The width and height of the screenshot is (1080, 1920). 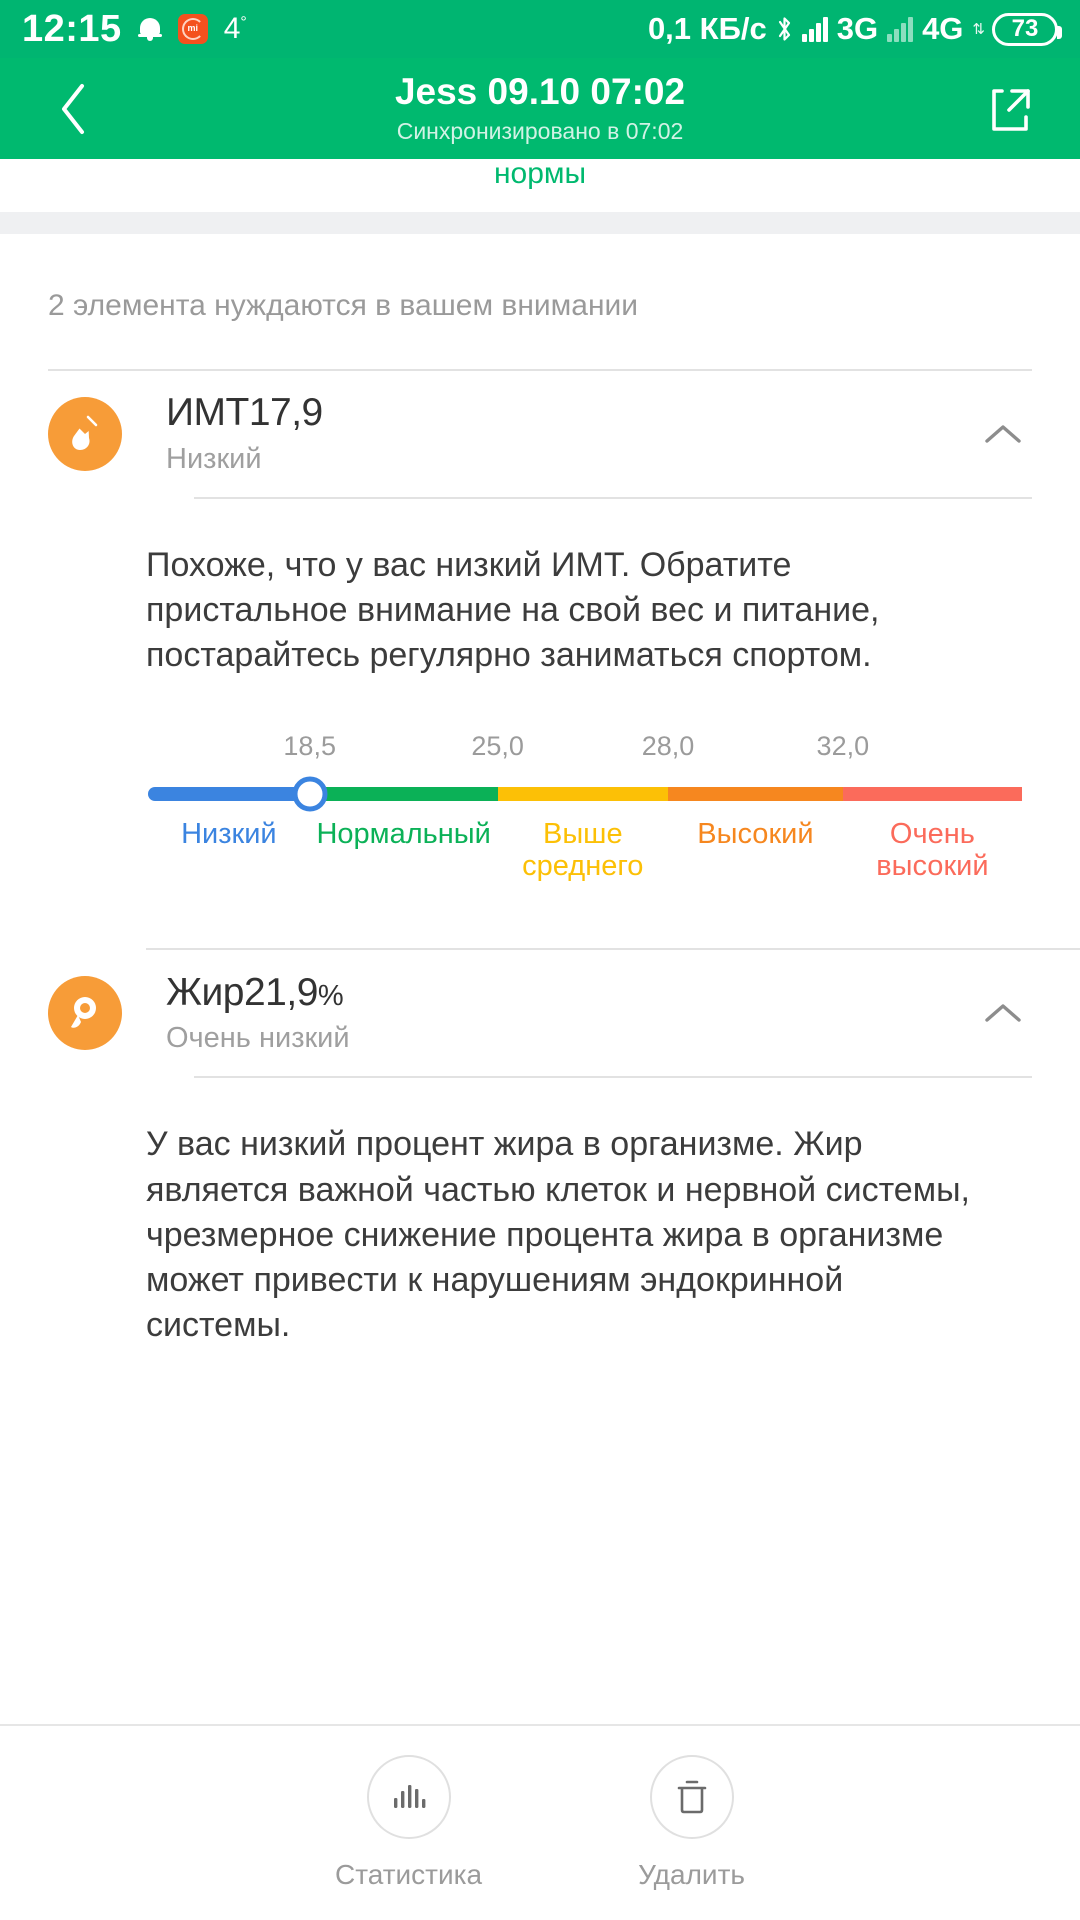 I want to click on share-external-icon, so click(x=1011, y=109).